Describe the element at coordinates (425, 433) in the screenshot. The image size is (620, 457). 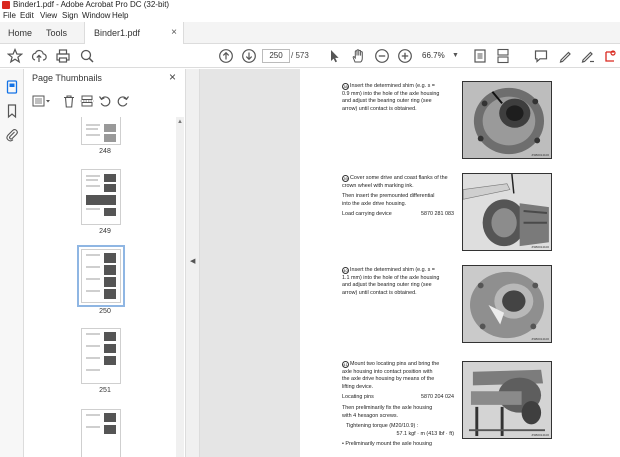
I see `torque-value: 57.1 kgf · m (413 lbf · ft)` at that location.